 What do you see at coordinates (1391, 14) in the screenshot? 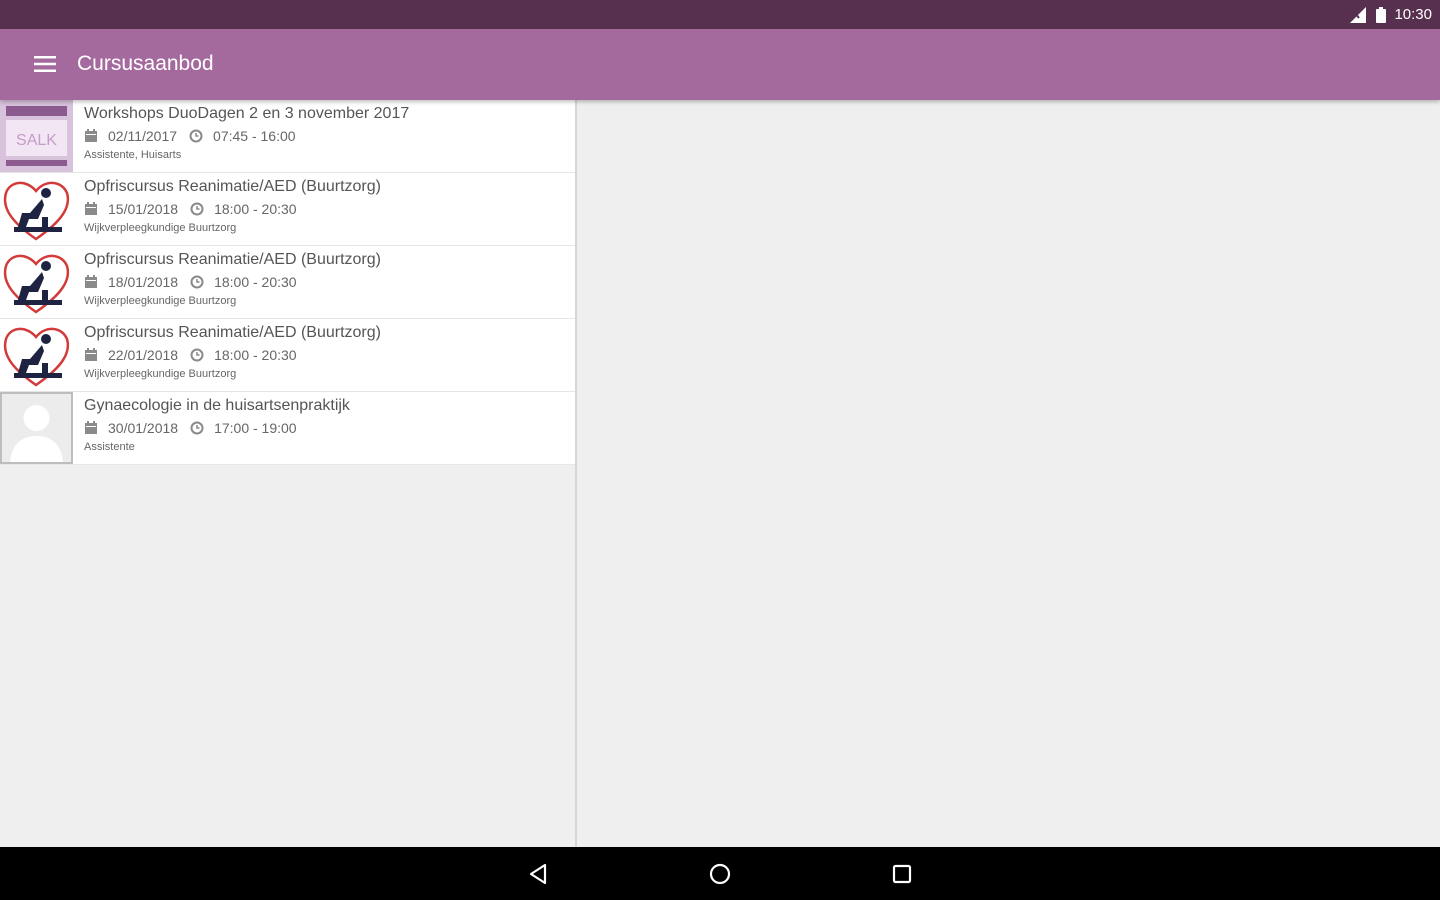
I see `status-icons: 10:30` at bounding box center [1391, 14].